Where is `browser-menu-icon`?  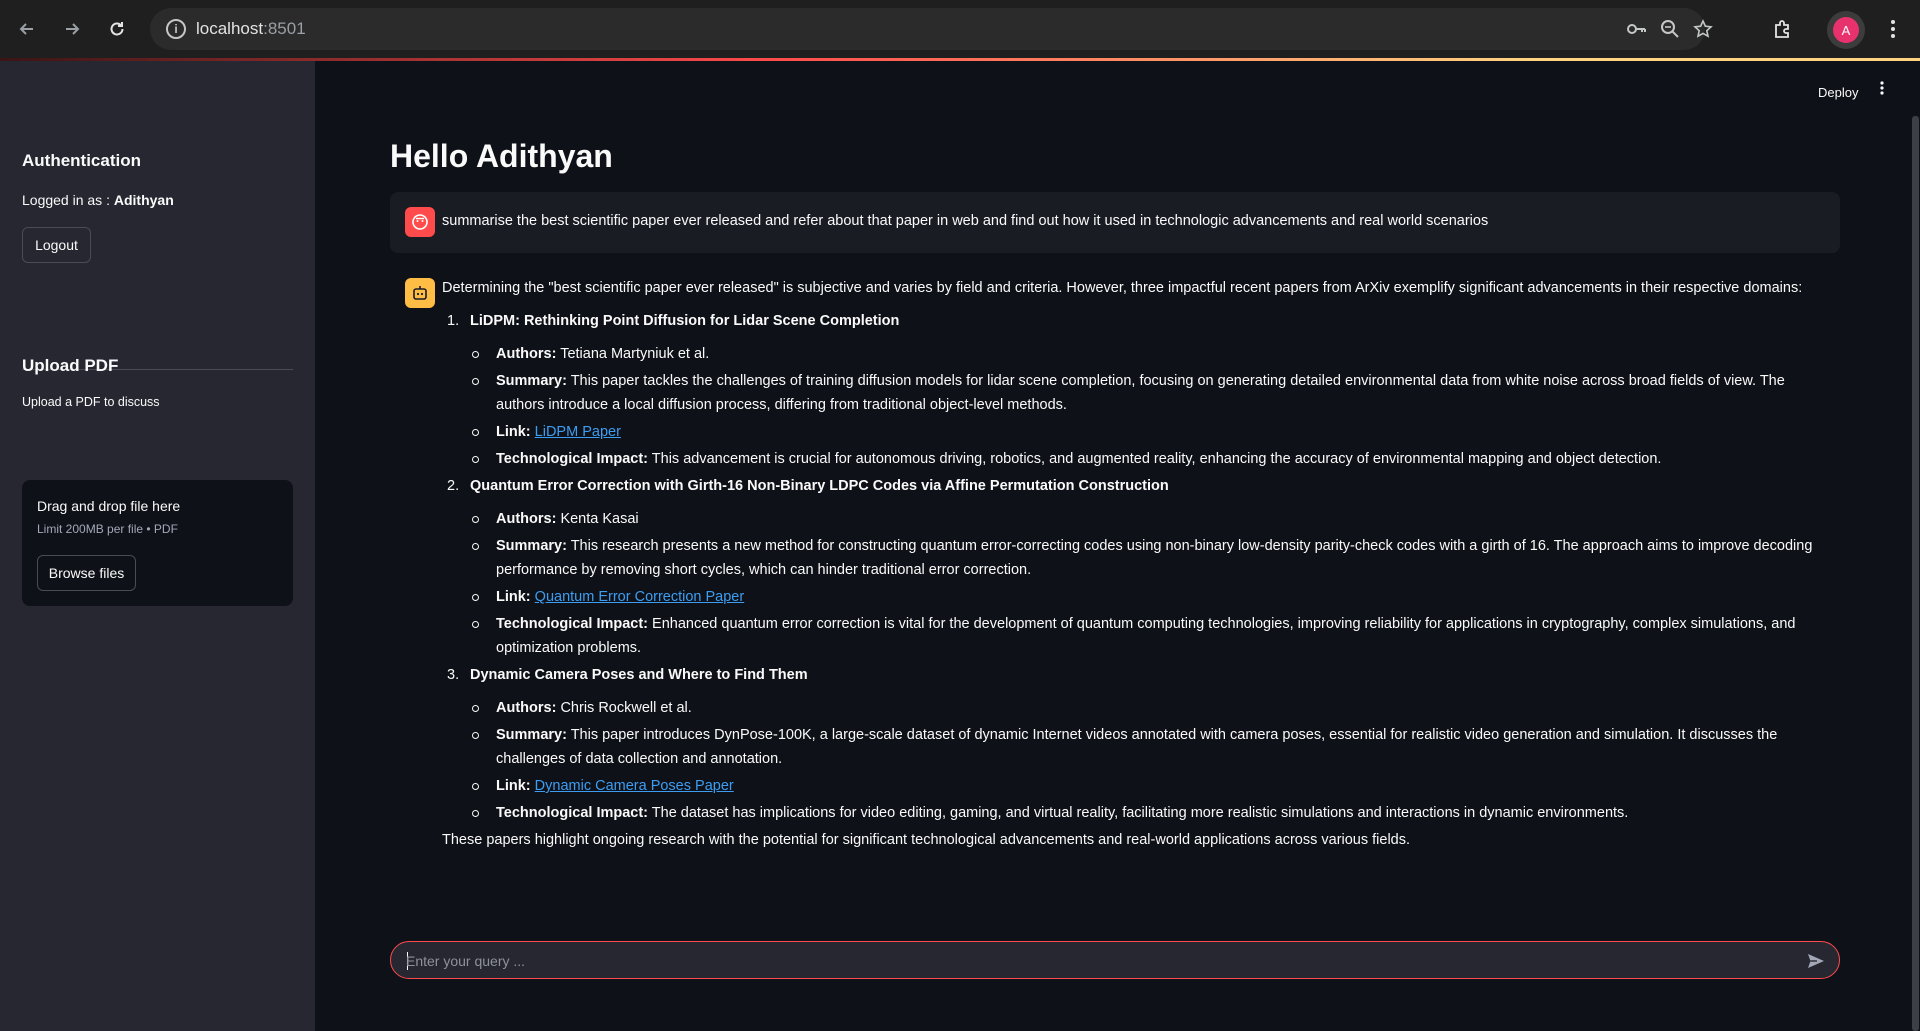
browser-menu-icon is located at coordinates (1893, 29).